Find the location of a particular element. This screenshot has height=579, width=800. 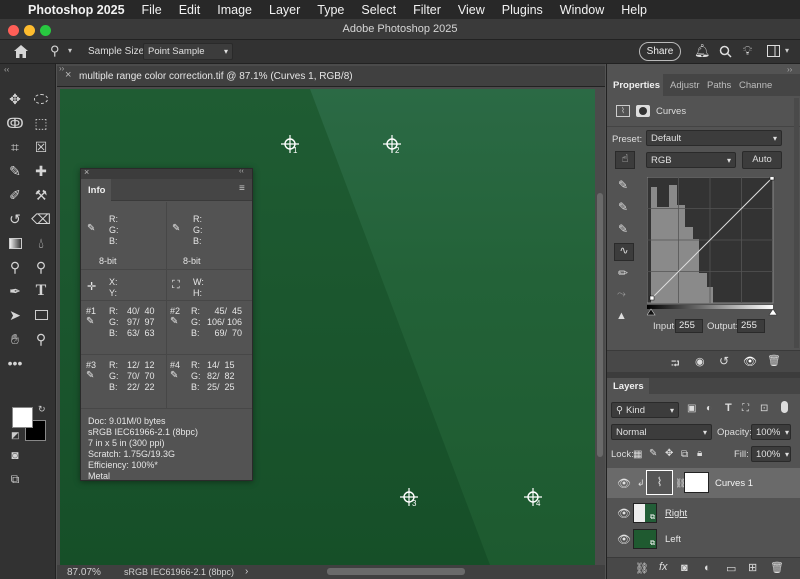

menu-plugins: Plugins is located at coordinates (522, 10).